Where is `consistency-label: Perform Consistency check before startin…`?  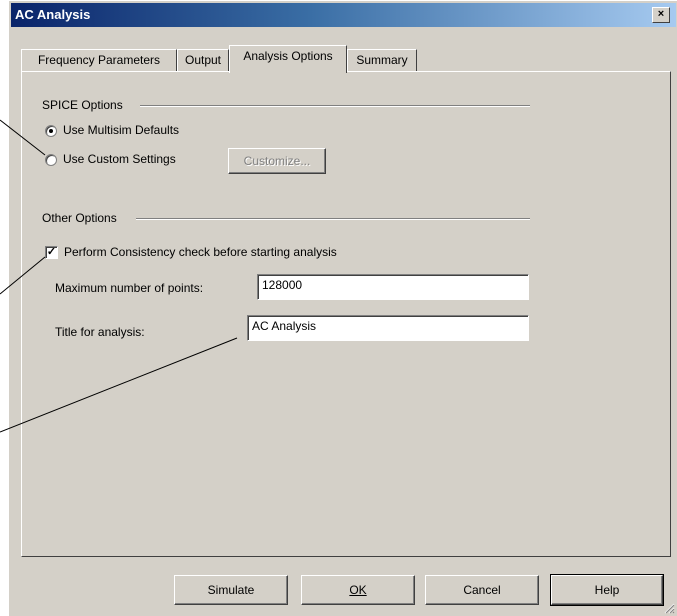 consistency-label: Perform Consistency check before startin… is located at coordinates (200, 252).